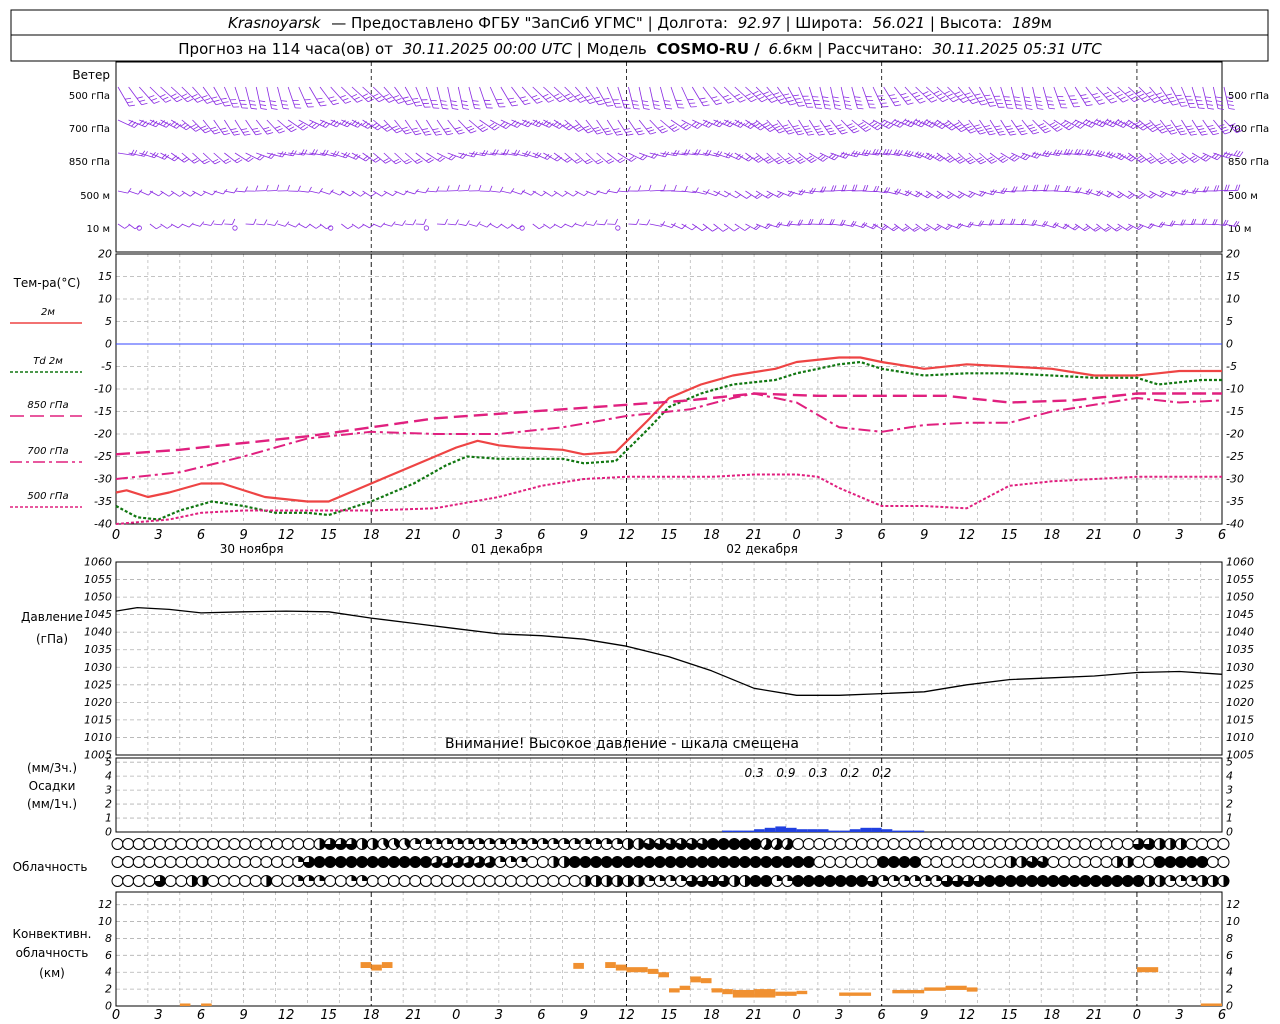 The image size is (1280, 1024). What do you see at coordinates (1240, 597) in the screenshot?
I see `ytick-right: 1050` at bounding box center [1240, 597].